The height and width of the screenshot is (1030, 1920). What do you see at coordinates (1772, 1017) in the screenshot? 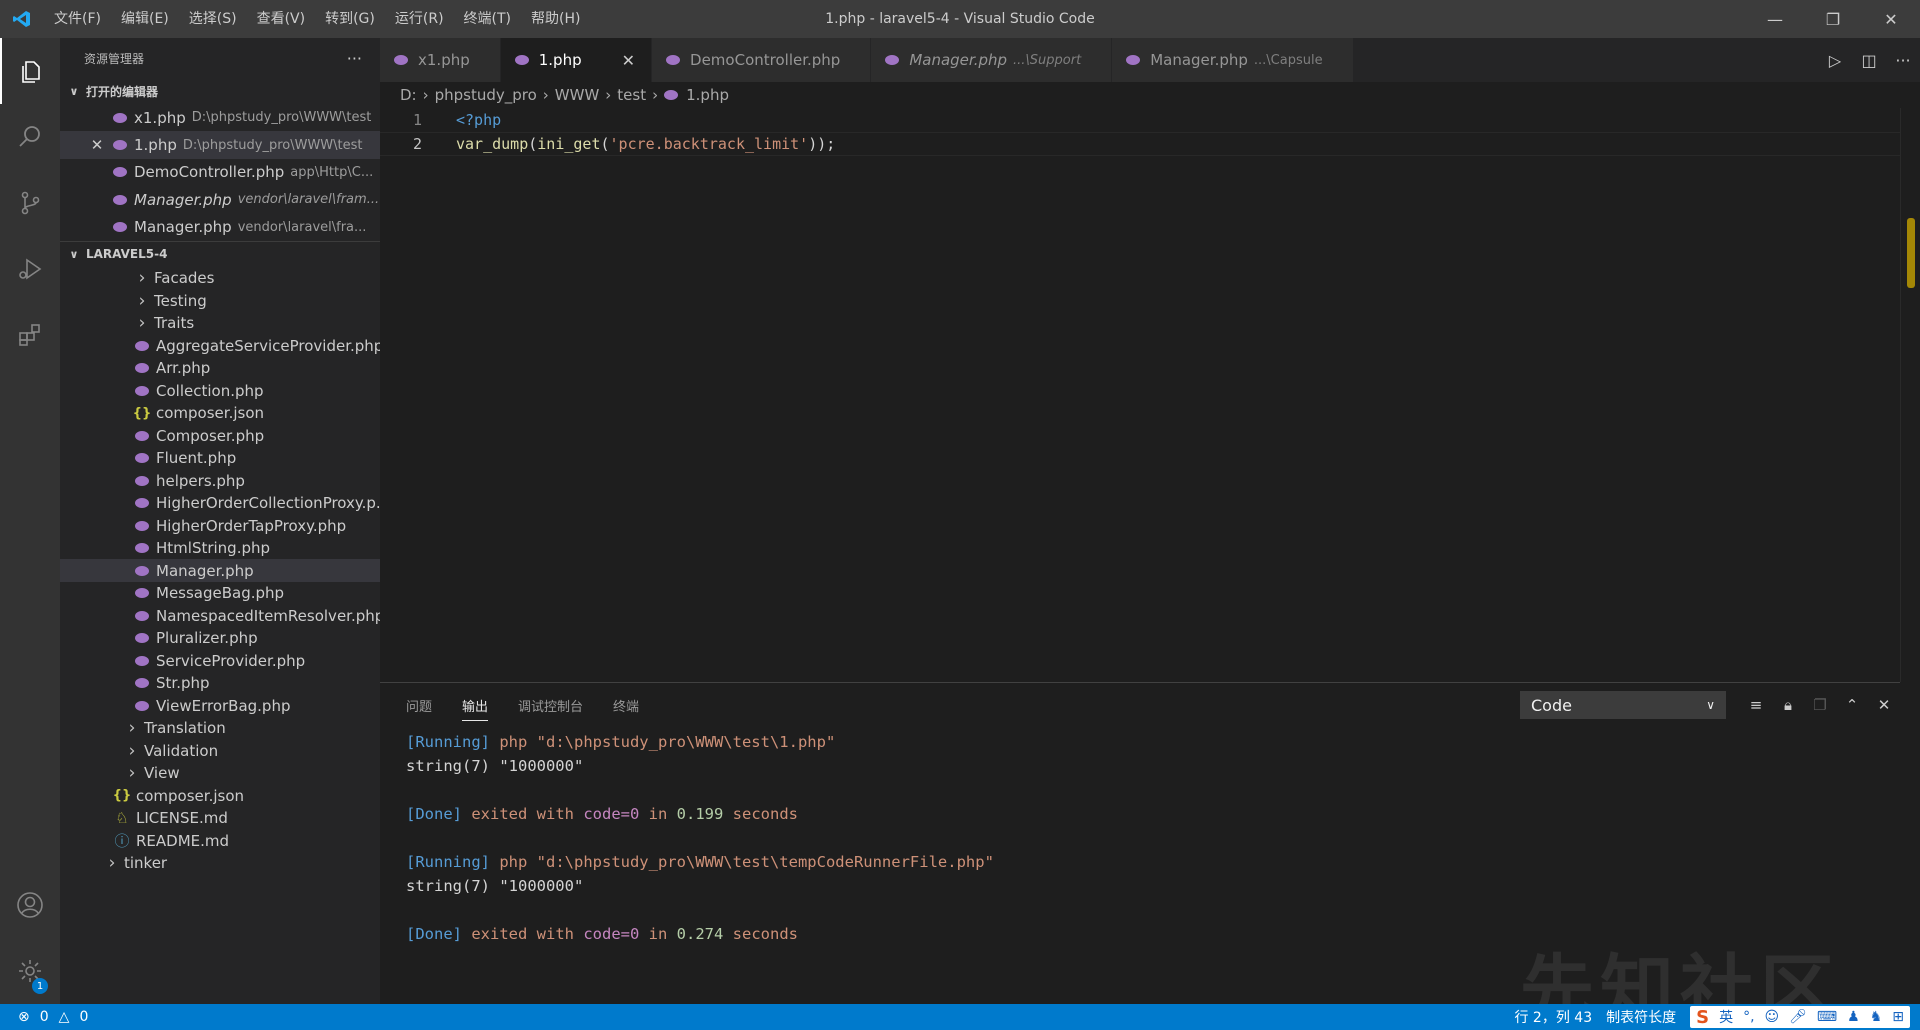
I see `emoji-icon: ☺` at bounding box center [1772, 1017].